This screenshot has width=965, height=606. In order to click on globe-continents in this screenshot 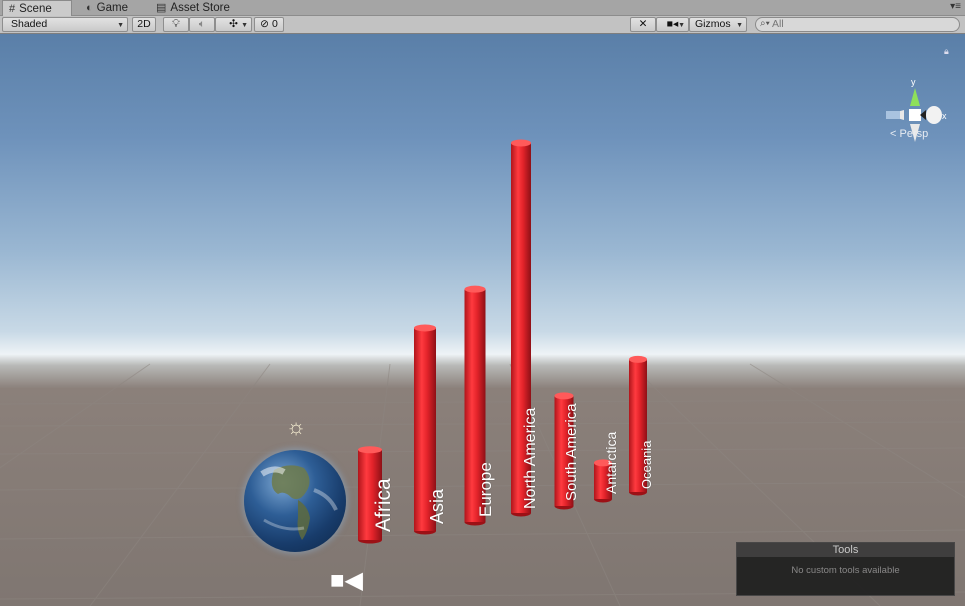, I will do `click(299, 502)`.